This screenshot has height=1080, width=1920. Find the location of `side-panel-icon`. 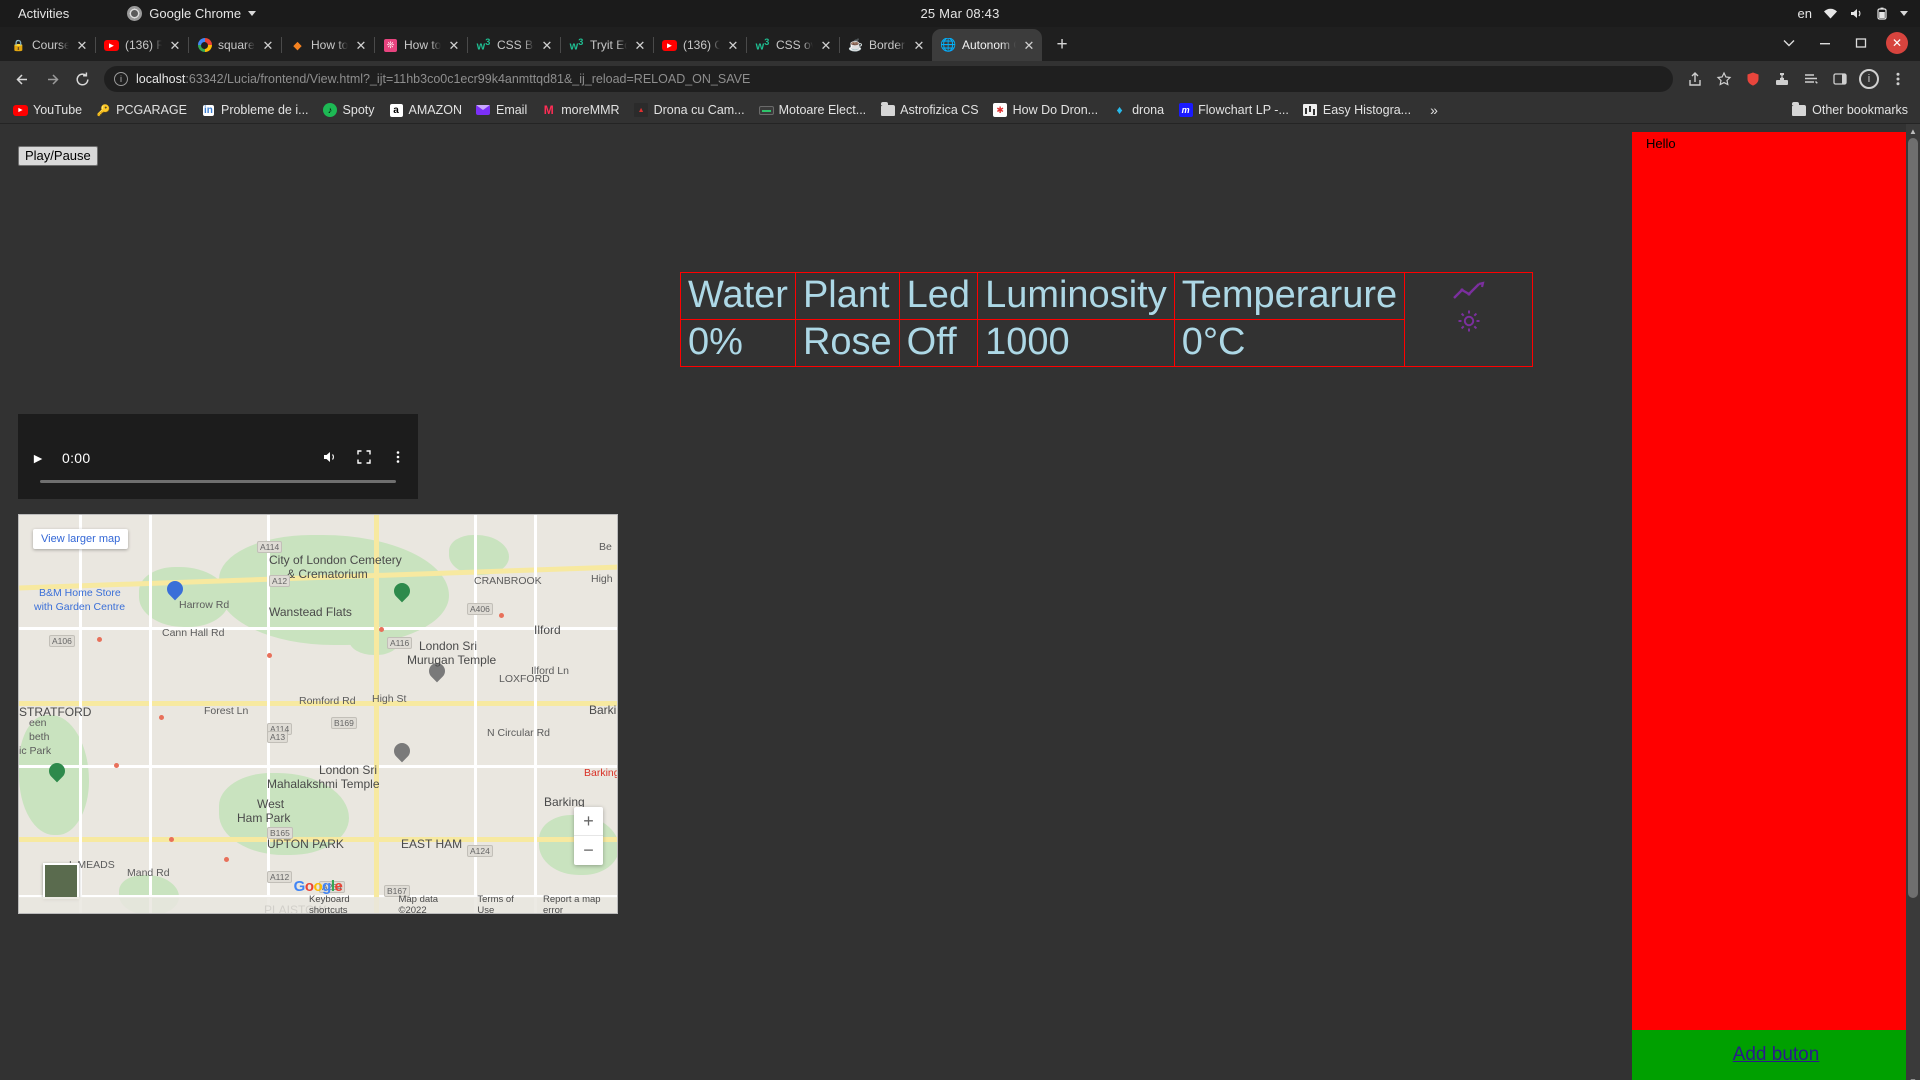

side-panel-icon is located at coordinates (1840, 79).